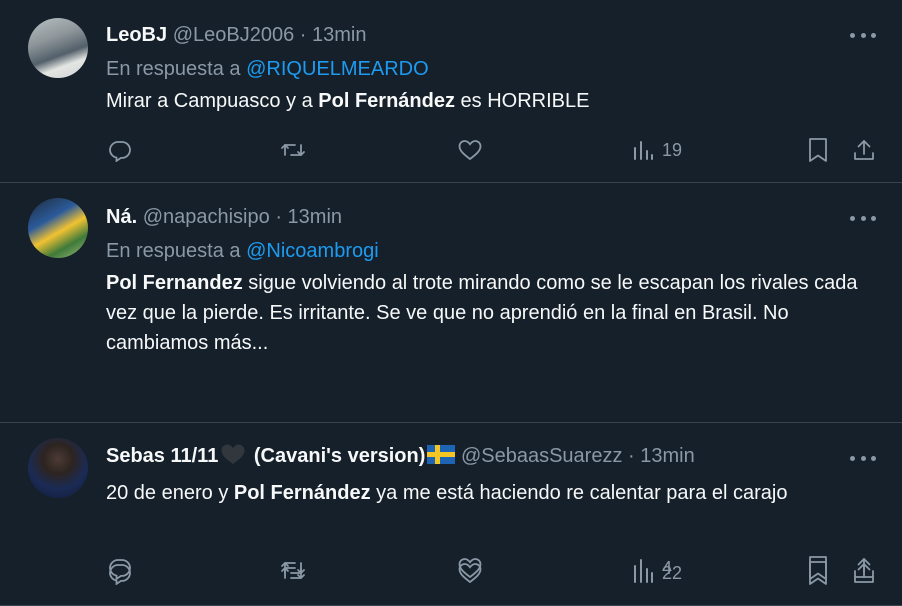 Image resolution: width=902 pixels, height=606 pixels. I want to click on user-handle: @SebaasSuarezz, so click(542, 456).